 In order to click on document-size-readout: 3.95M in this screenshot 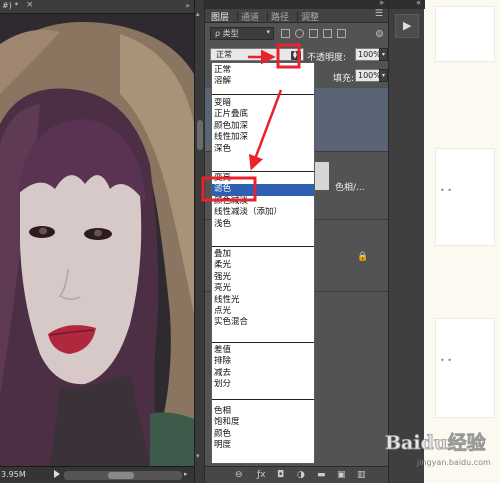, I will do `click(13, 474)`.